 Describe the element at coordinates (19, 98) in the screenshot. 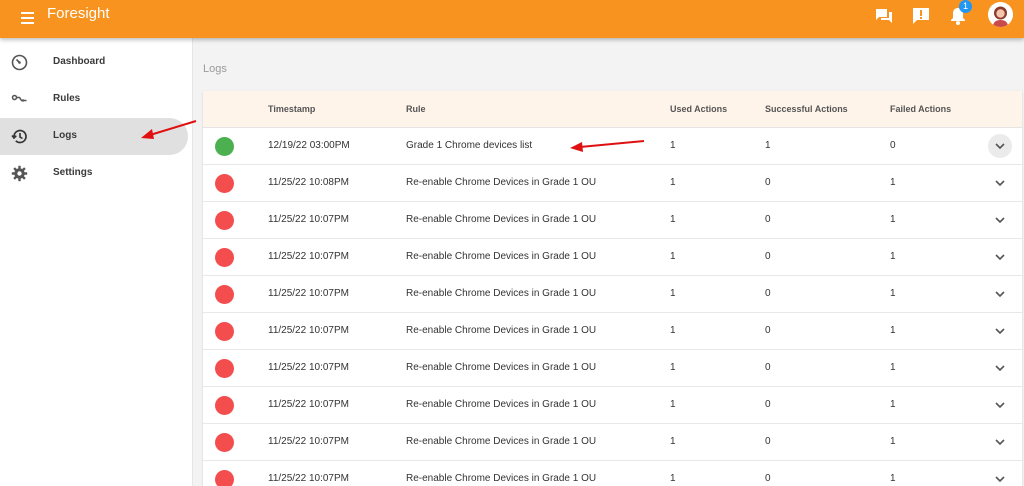

I see `rule-icon` at that location.